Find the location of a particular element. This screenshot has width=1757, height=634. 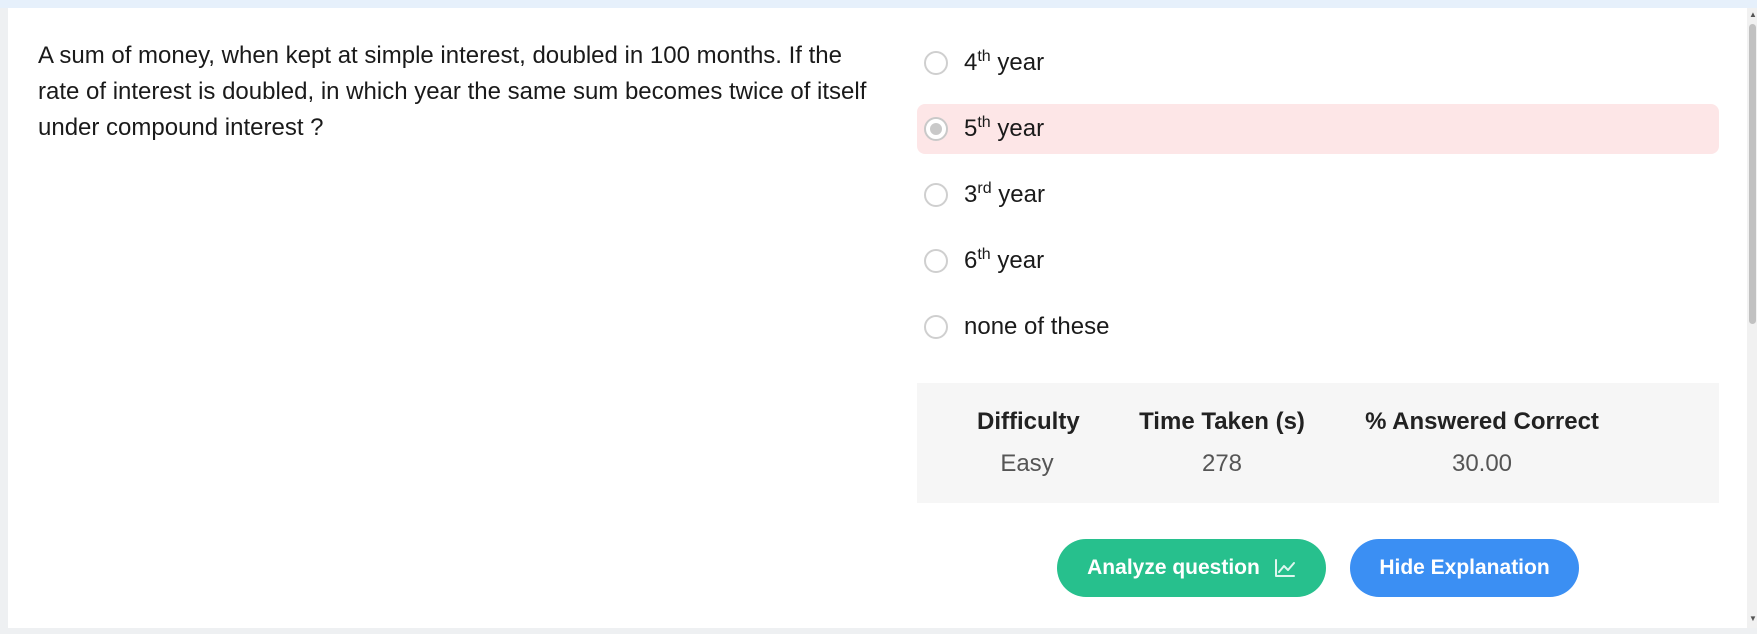

stat-time-label: Time Taken (s) is located at coordinates (1222, 421).